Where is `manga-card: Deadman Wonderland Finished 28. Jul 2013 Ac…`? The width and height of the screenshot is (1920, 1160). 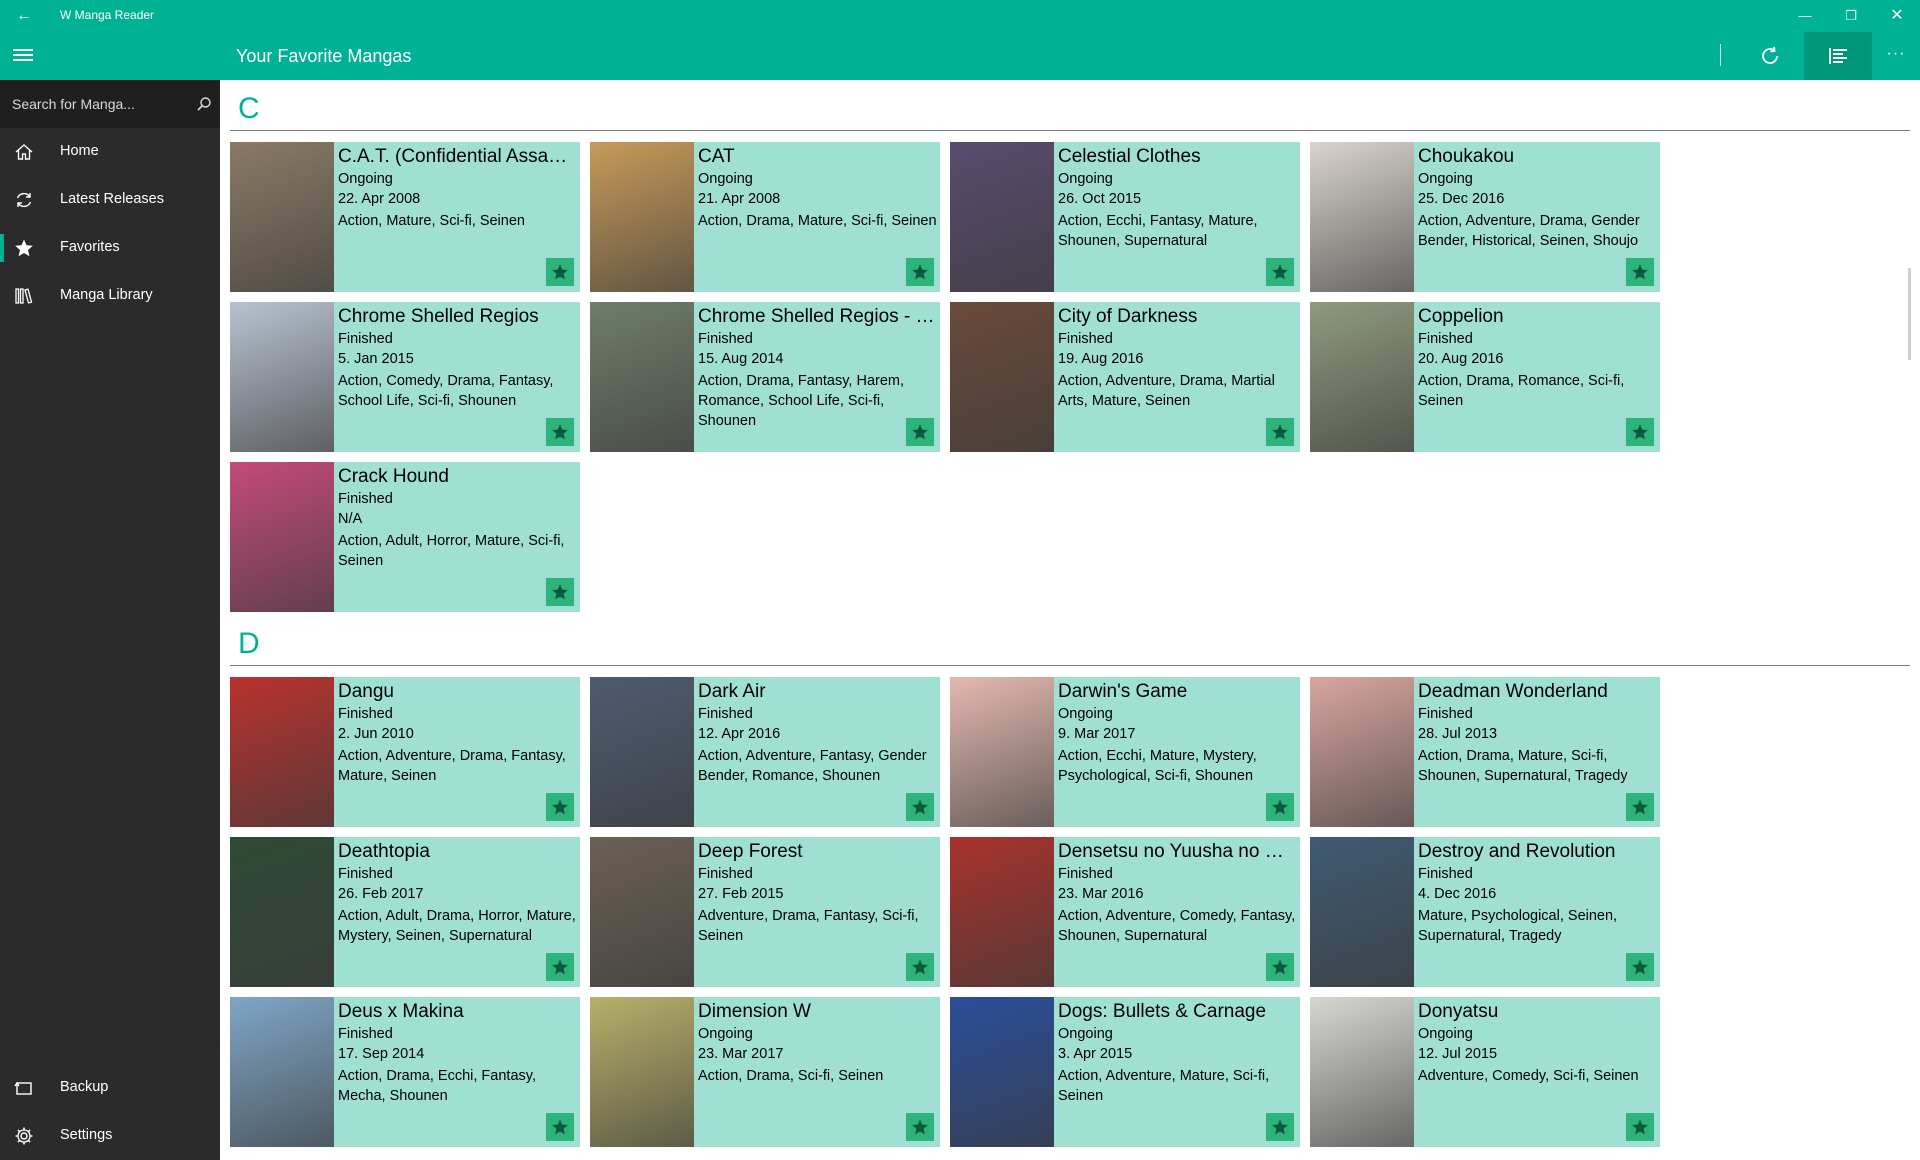
manga-card: Deadman Wonderland Finished 28. Jul 2013 Ac… is located at coordinates (1485, 752).